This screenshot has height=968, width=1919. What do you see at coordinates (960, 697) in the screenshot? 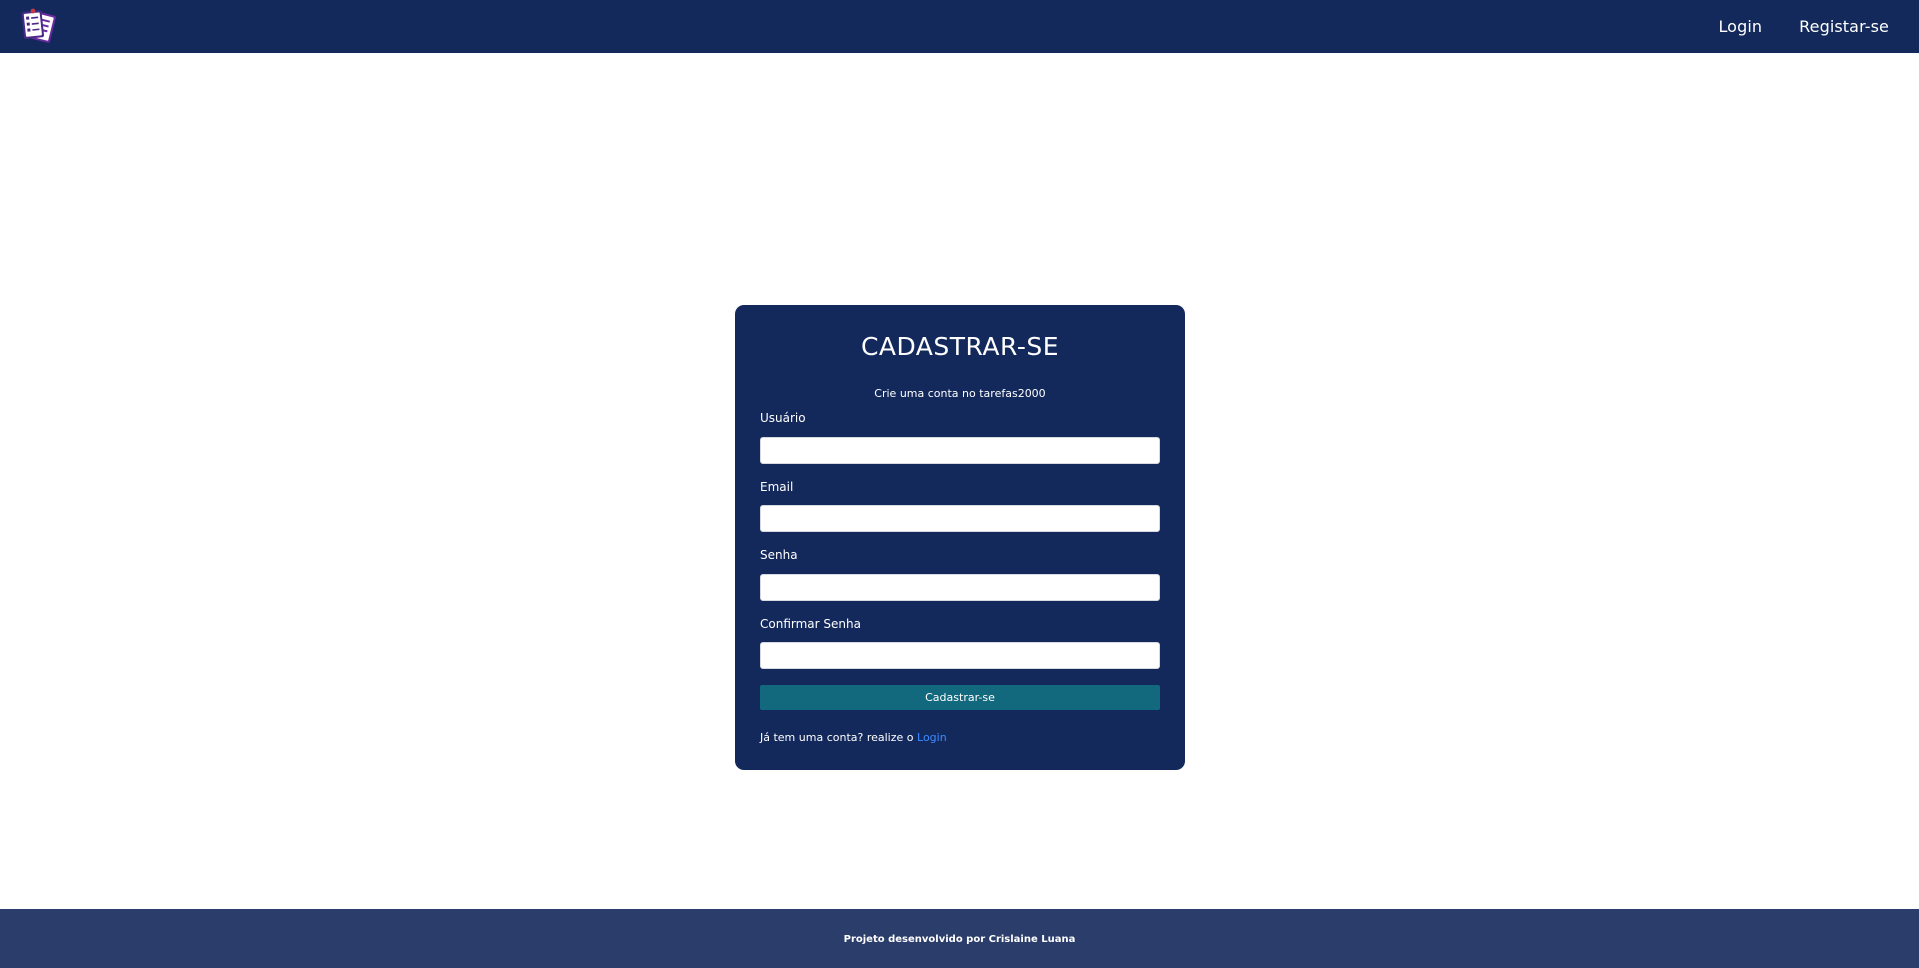
I see `register-button: Cadastrar-se` at bounding box center [960, 697].